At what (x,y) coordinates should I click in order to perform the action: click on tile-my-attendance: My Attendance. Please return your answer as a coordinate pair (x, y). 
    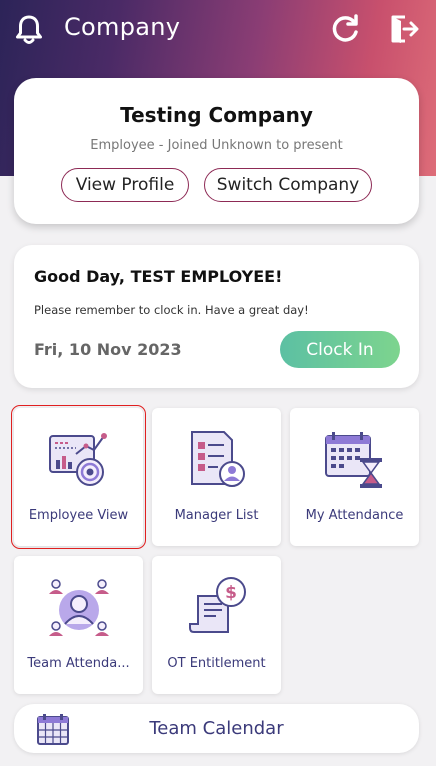
    Looking at the image, I should click on (354, 477).